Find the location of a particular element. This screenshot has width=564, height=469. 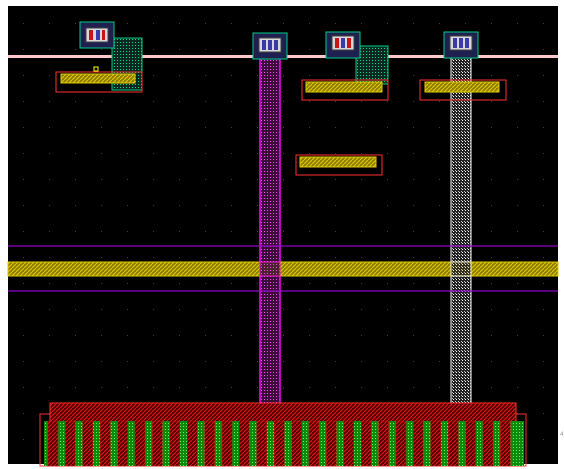

cell-1-metal-bar is located at coordinates (98, 78).